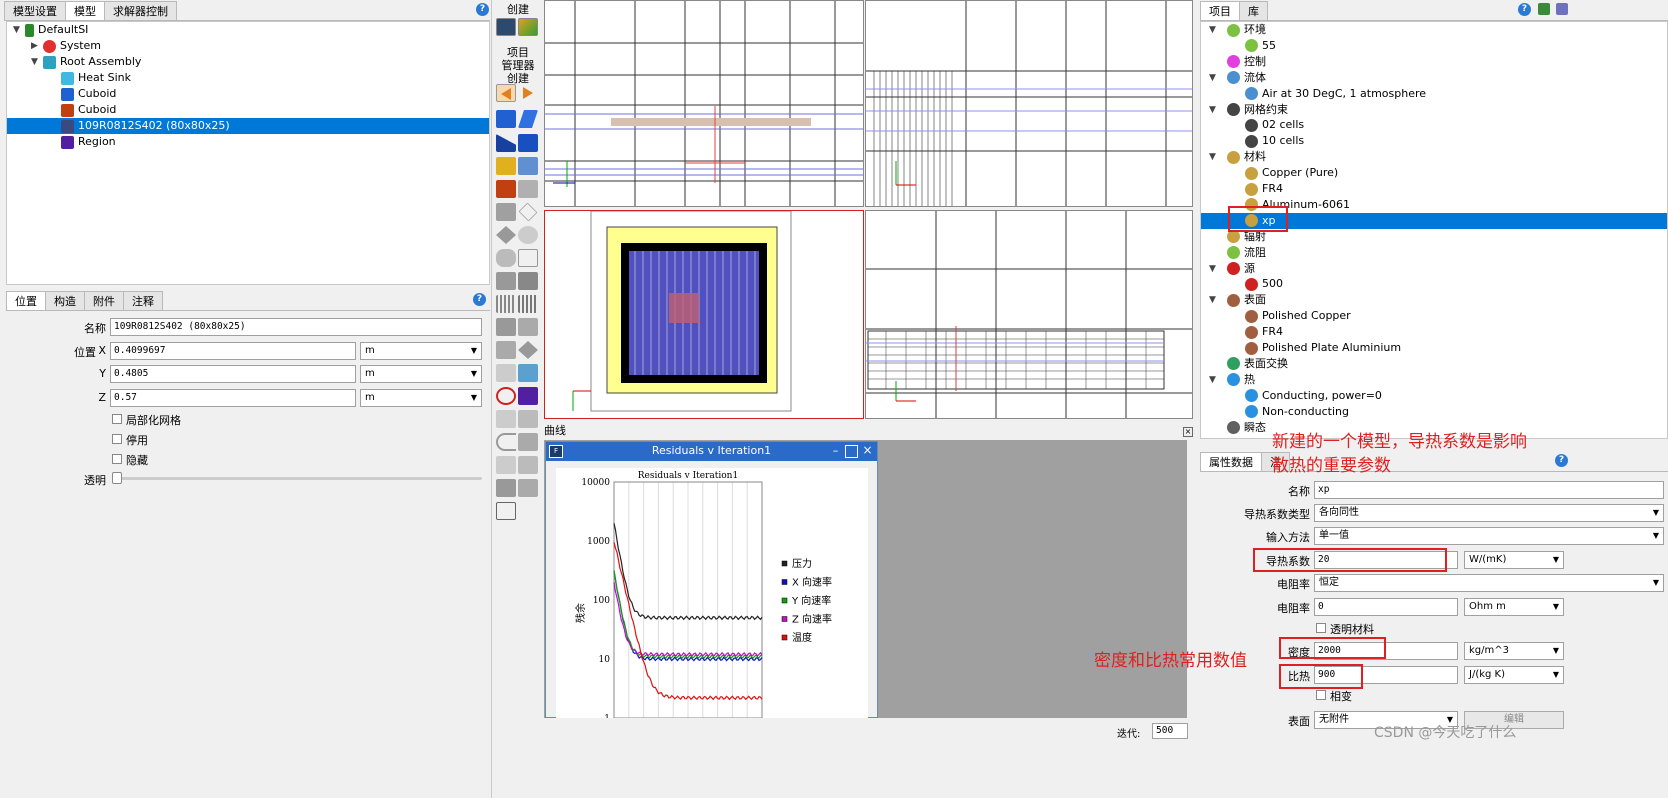  Describe the element at coordinates (528, 350) in the screenshot. I see `filter-icon` at that location.